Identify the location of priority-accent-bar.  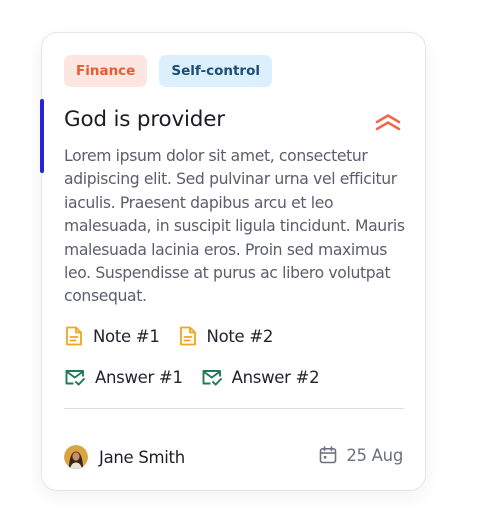
(42, 136).